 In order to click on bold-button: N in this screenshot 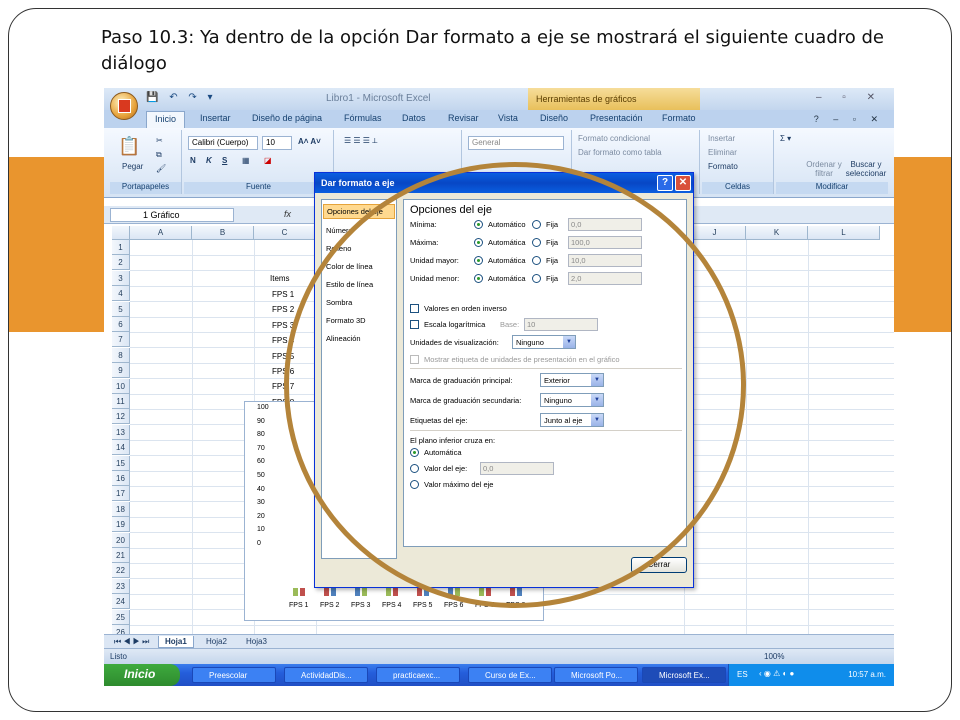, I will do `click(193, 160)`.